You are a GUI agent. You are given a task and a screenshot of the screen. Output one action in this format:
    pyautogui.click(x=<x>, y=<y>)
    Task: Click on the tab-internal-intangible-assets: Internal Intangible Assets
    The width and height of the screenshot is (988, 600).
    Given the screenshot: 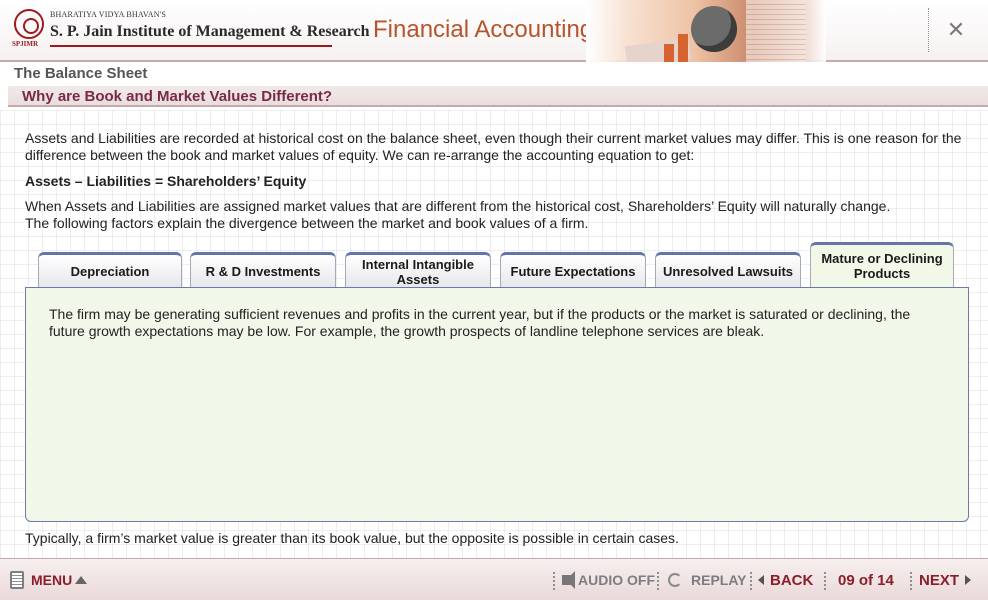 What is the action you would take?
    pyautogui.click(x=418, y=270)
    